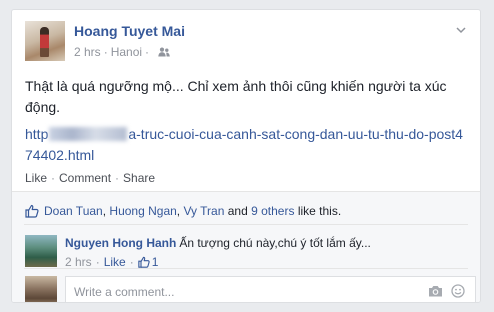 The image size is (494, 312). I want to click on comment-author: Nguyen Hong Hanh, so click(120, 243).